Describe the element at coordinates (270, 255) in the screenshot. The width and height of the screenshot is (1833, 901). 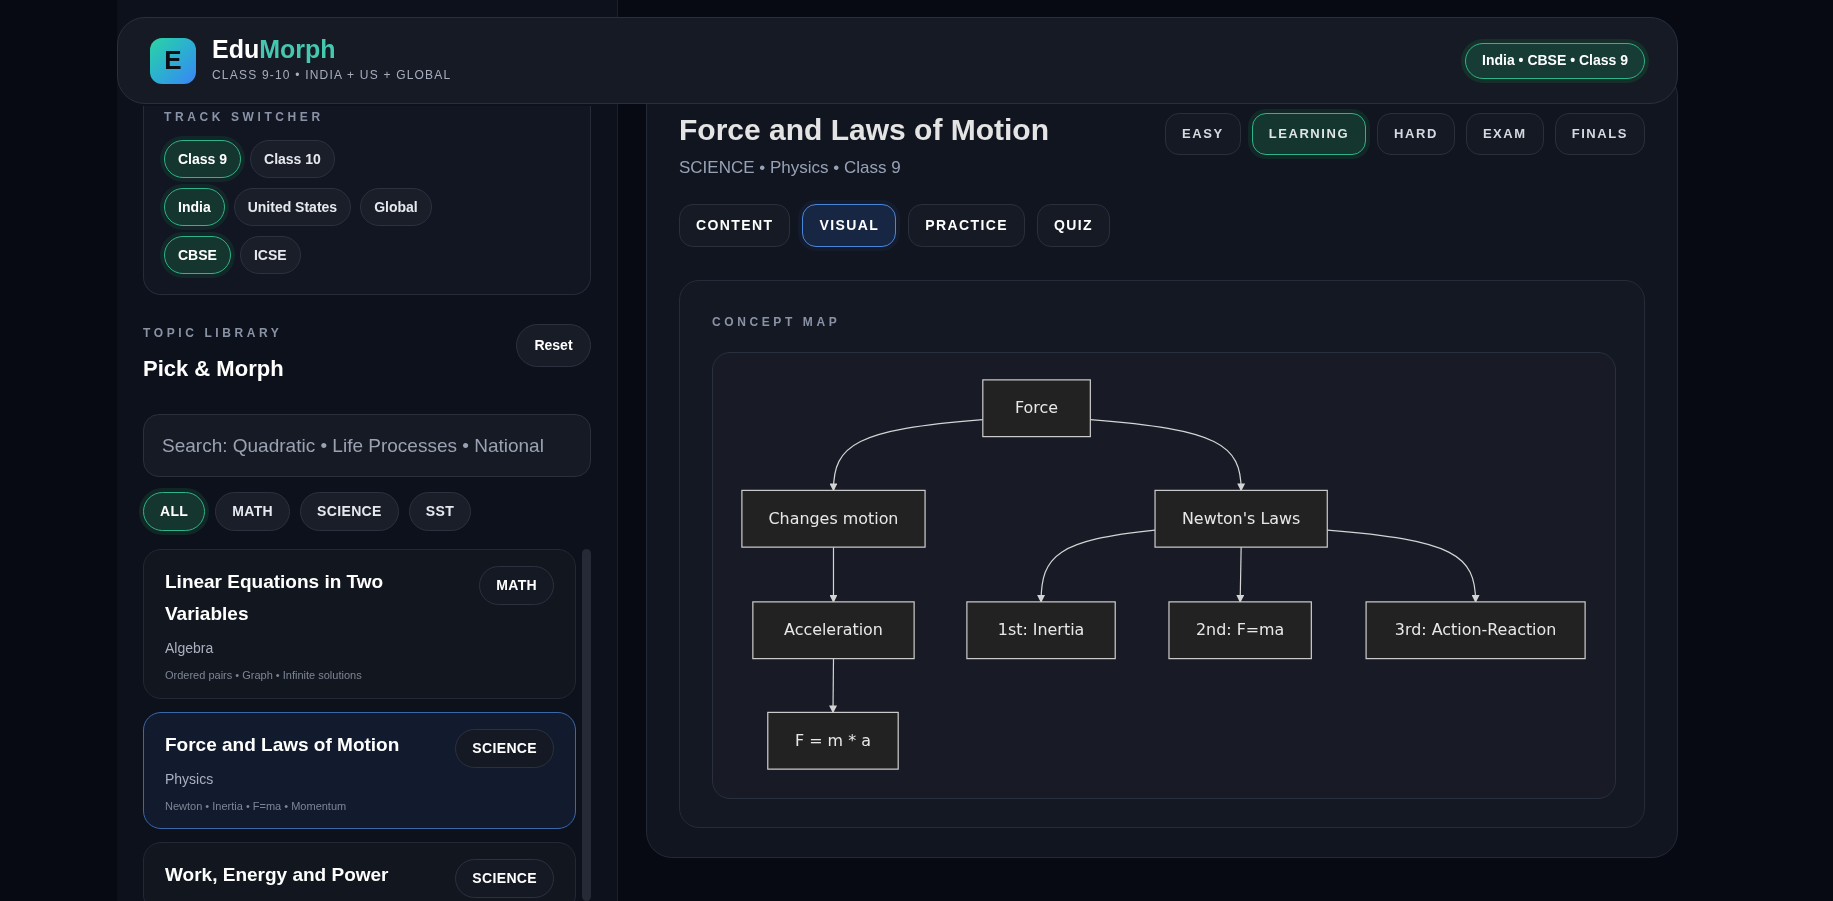
I see `track-chip: ICSE` at that location.